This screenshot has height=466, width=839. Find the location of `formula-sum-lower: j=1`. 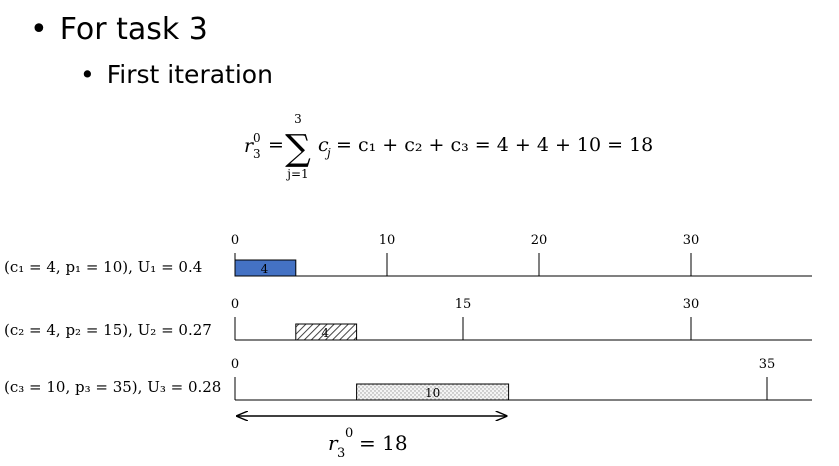

formula-sum-lower: j=1 is located at coordinates (296, 174).